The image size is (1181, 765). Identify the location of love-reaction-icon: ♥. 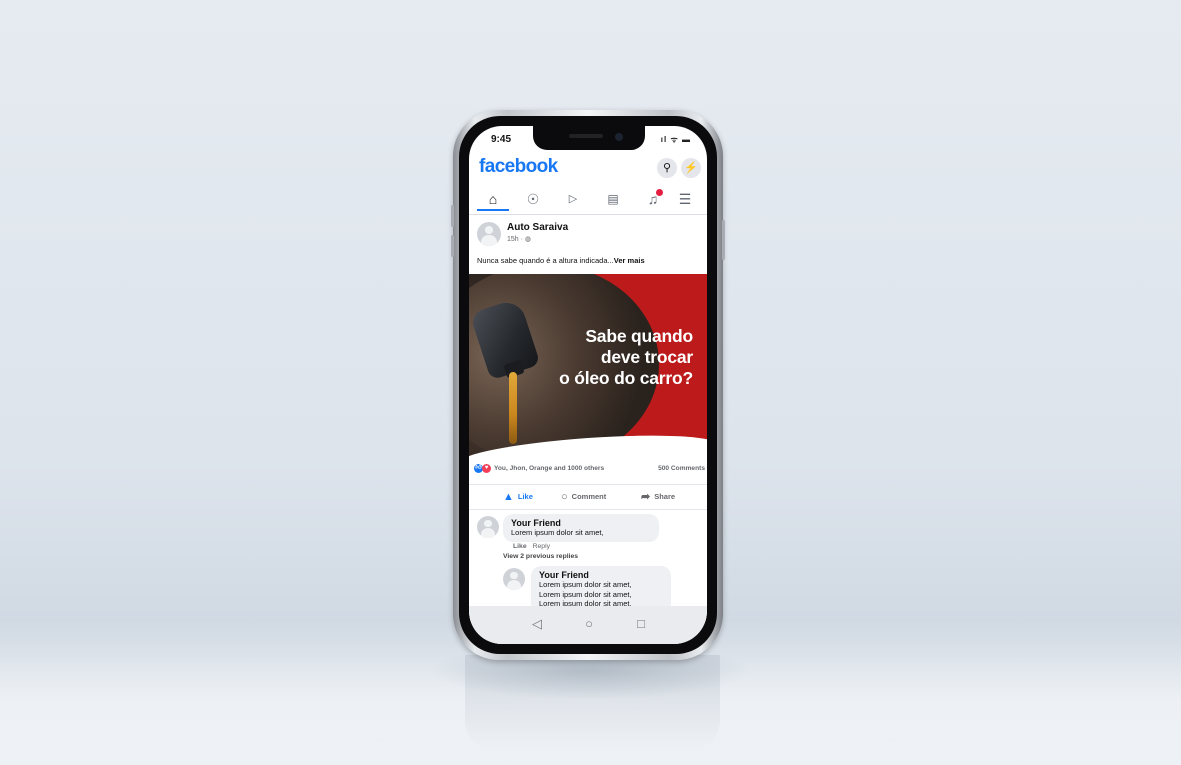
(486, 468).